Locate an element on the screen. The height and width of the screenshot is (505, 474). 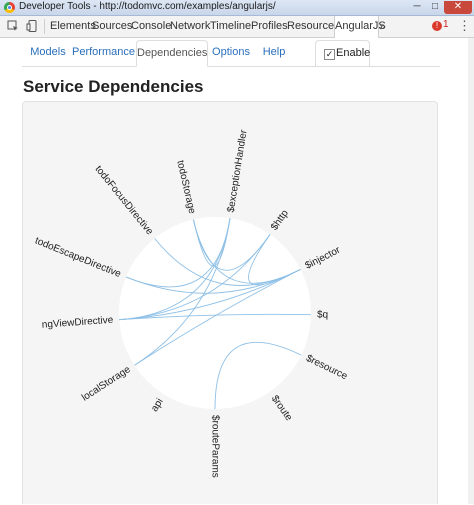
page-title: Service Dependencies is located at coordinates (113, 86).